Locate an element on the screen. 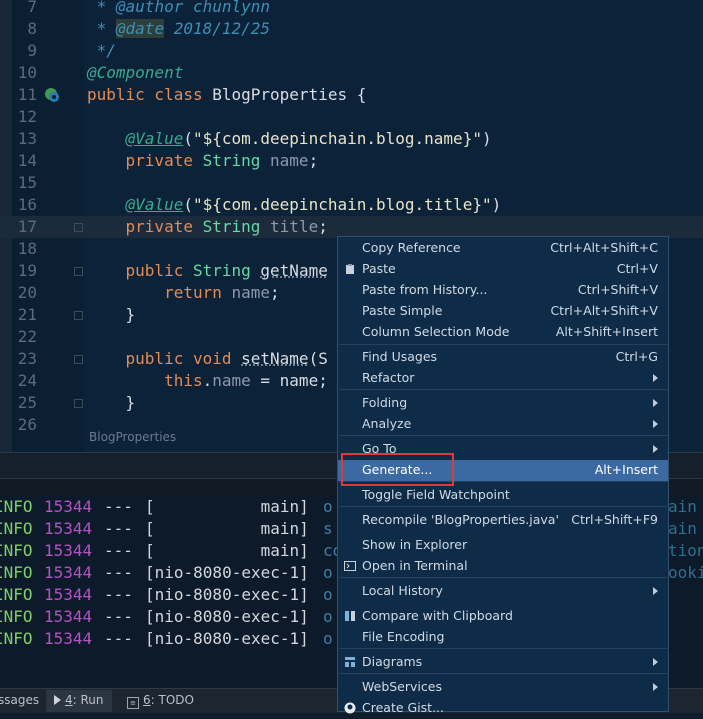  code-text: * @author chunlynn is located at coordinates (178, 9).